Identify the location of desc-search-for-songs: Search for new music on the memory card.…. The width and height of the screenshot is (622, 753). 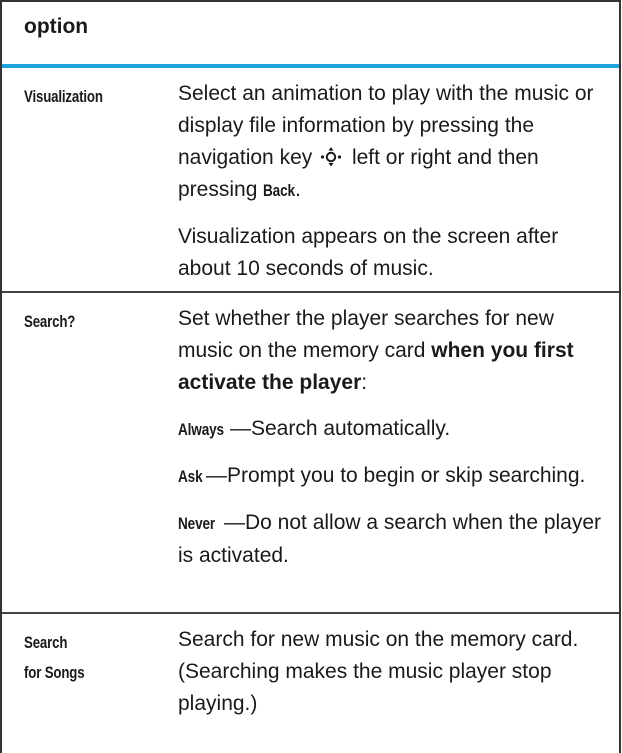
(390, 679).